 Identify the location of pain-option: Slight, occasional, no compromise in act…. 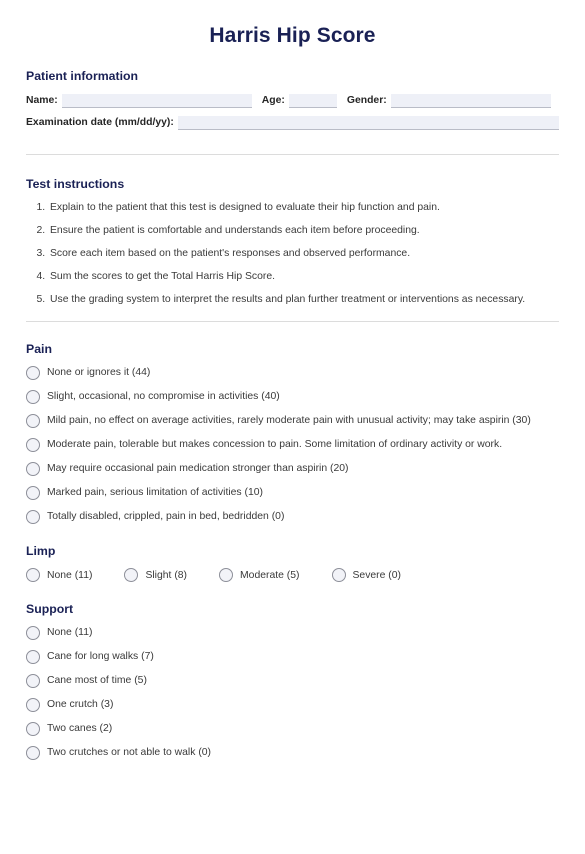
(292, 397).